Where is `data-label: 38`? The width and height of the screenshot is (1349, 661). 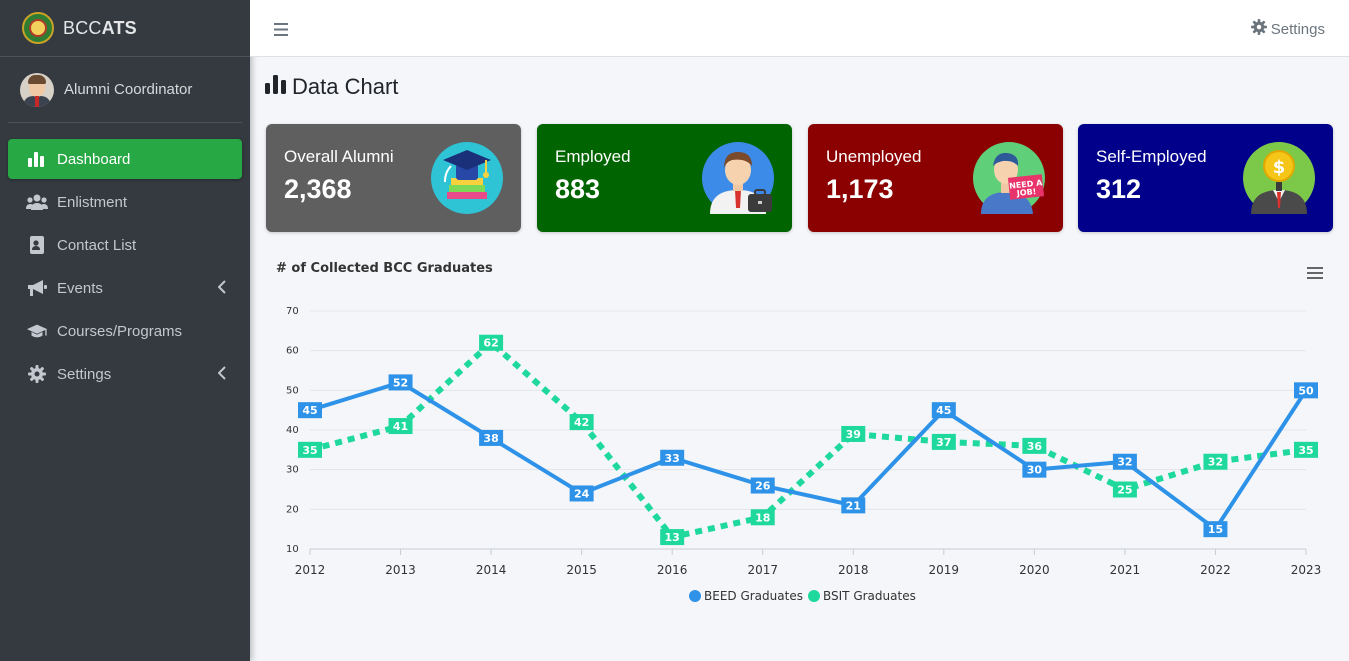 data-label: 38 is located at coordinates (490, 438).